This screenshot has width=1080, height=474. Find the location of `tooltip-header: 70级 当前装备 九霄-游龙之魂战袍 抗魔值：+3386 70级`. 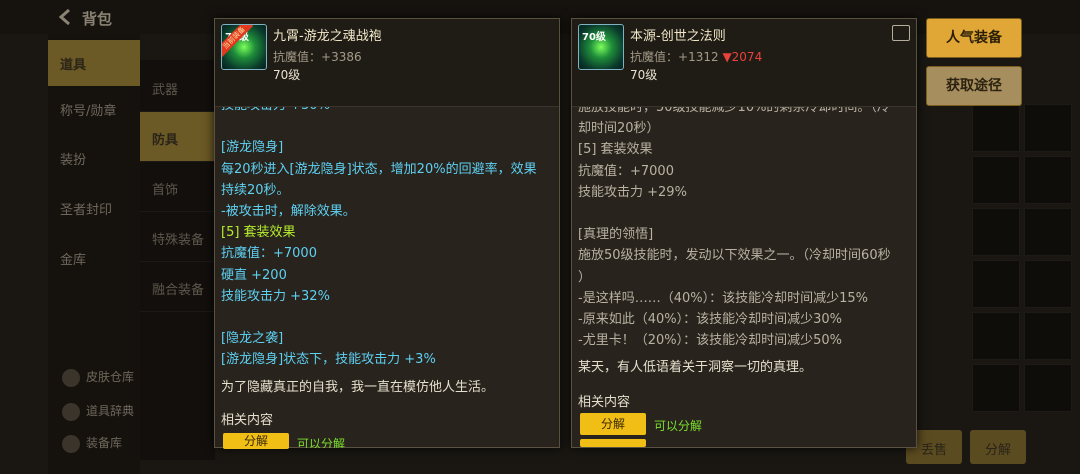

tooltip-header: 70级 当前装备 九霄-游龙之魂战袍 抗魔值：+3386 70级 is located at coordinates (387, 63).